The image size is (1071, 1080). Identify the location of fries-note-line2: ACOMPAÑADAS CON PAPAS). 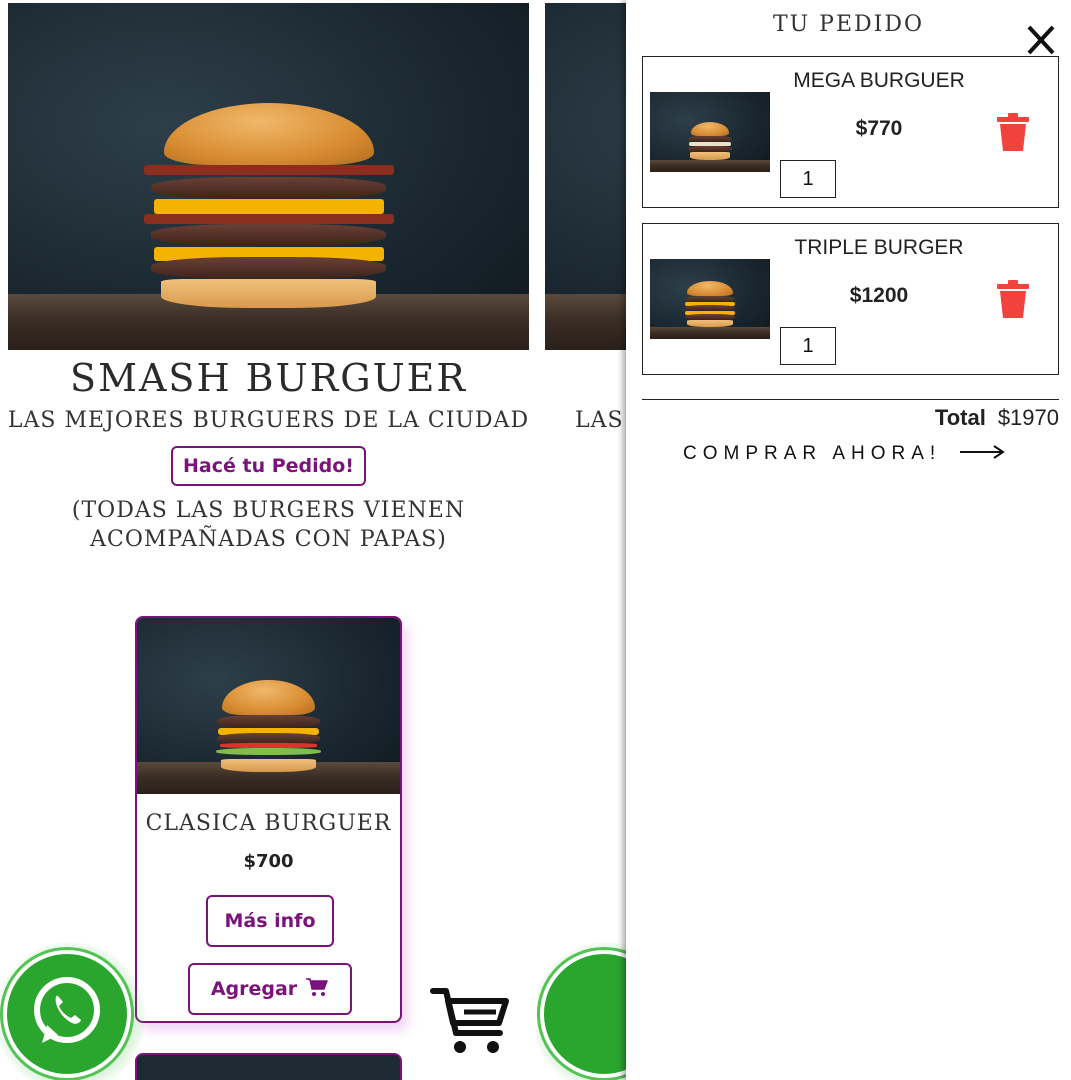
(268, 539).